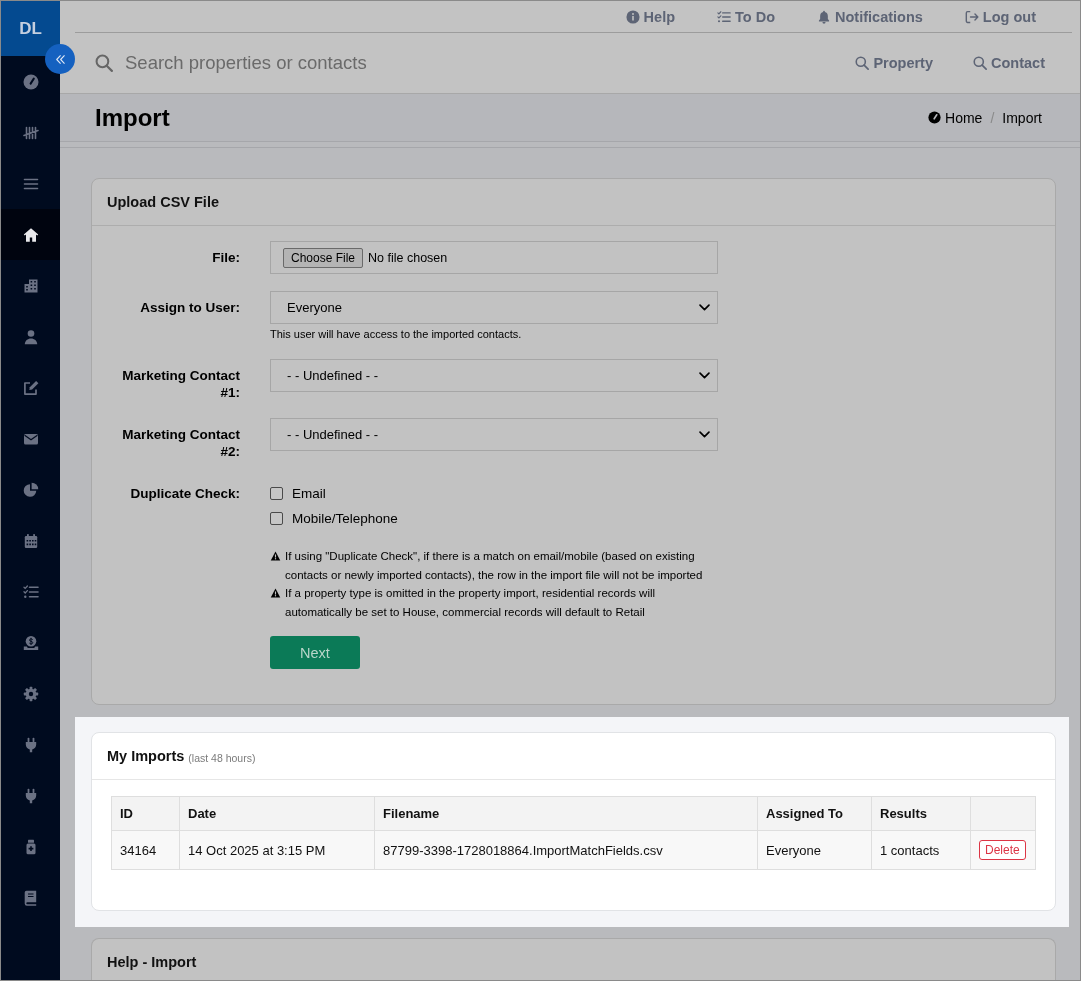 This screenshot has width=1081, height=981. What do you see at coordinates (921, 813) in the screenshot?
I see `column-header: Results` at bounding box center [921, 813].